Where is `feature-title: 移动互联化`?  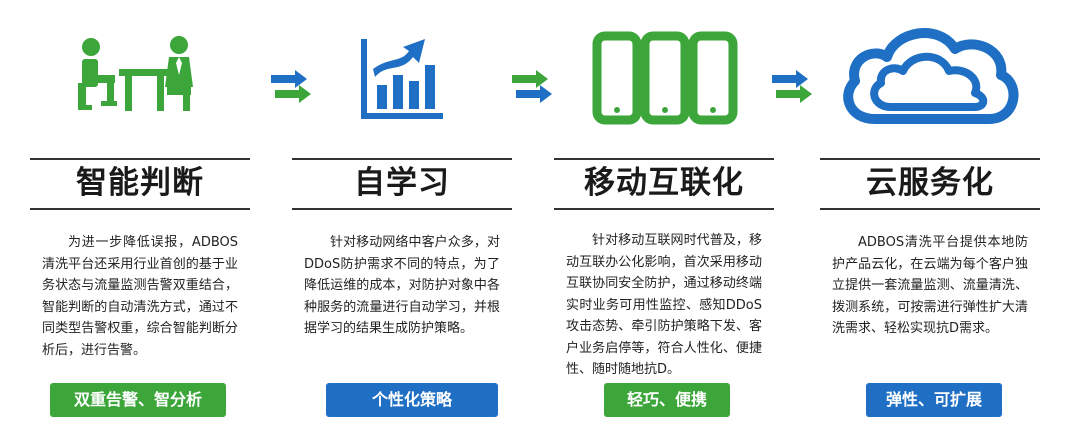 feature-title: 移动互联化 is located at coordinates (664, 183).